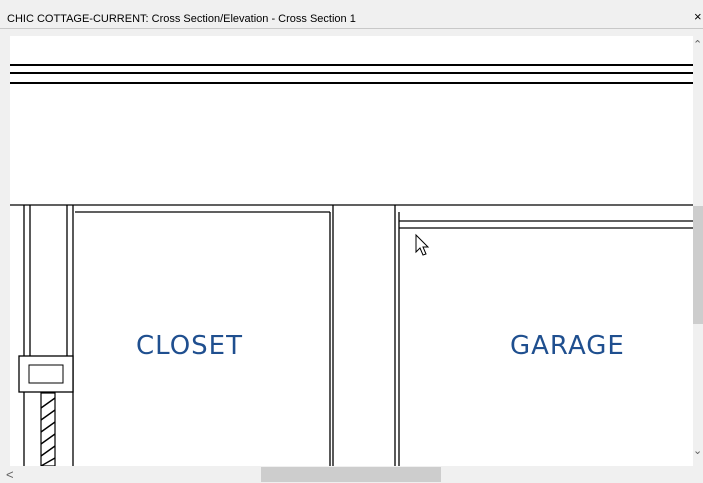  What do you see at coordinates (698, 45) in the screenshot?
I see `scroll-up-icon: ⌃` at bounding box center [698, 45].